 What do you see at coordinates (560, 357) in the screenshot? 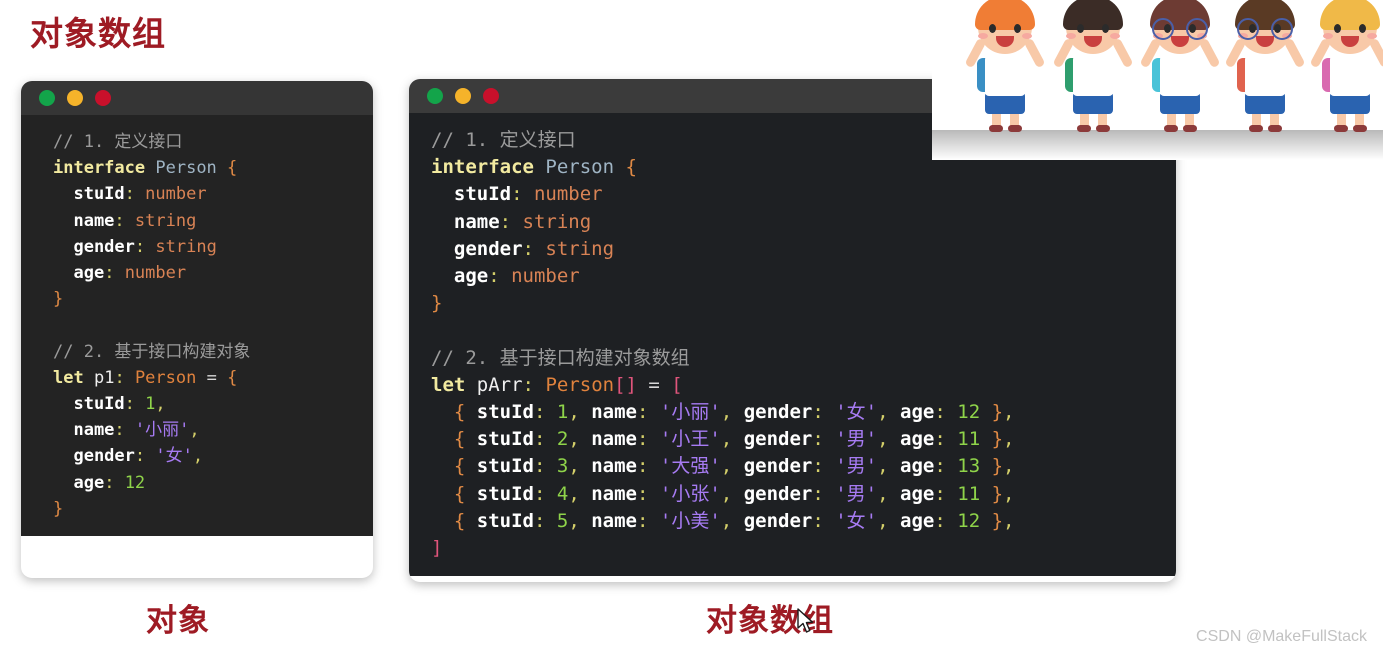
I see `code-token: // 2. 基于接口构建对象数组` at bounding box center [560, 357].